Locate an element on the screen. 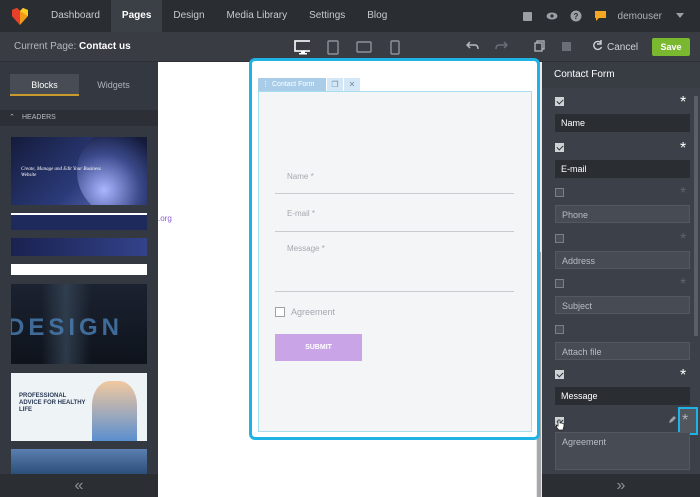 This screenshot has width=700, height=497. field-label-subject: Subject is located at coordinates (622, 305).